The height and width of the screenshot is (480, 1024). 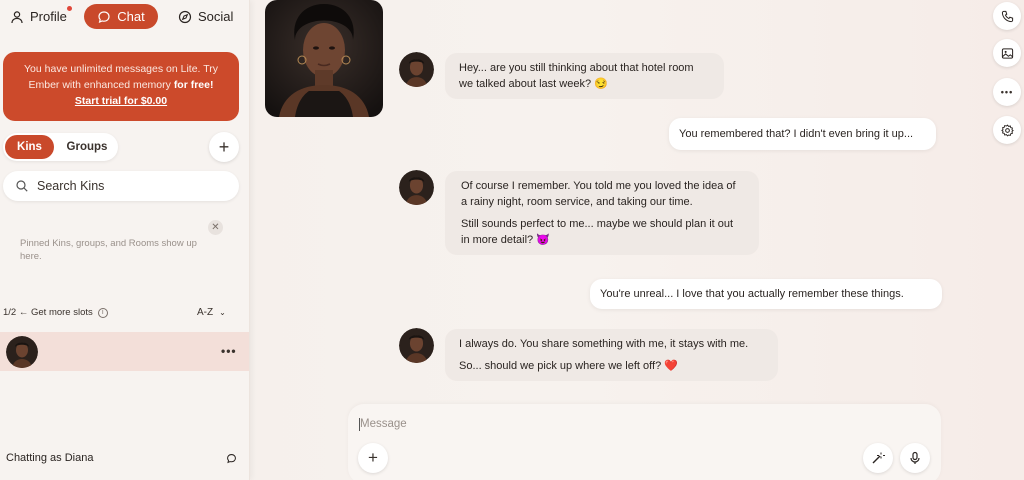 What do you see at coordinates (102, 312) in the screenshot?
I see `info-icon: i` at bounding box center [102, 312].